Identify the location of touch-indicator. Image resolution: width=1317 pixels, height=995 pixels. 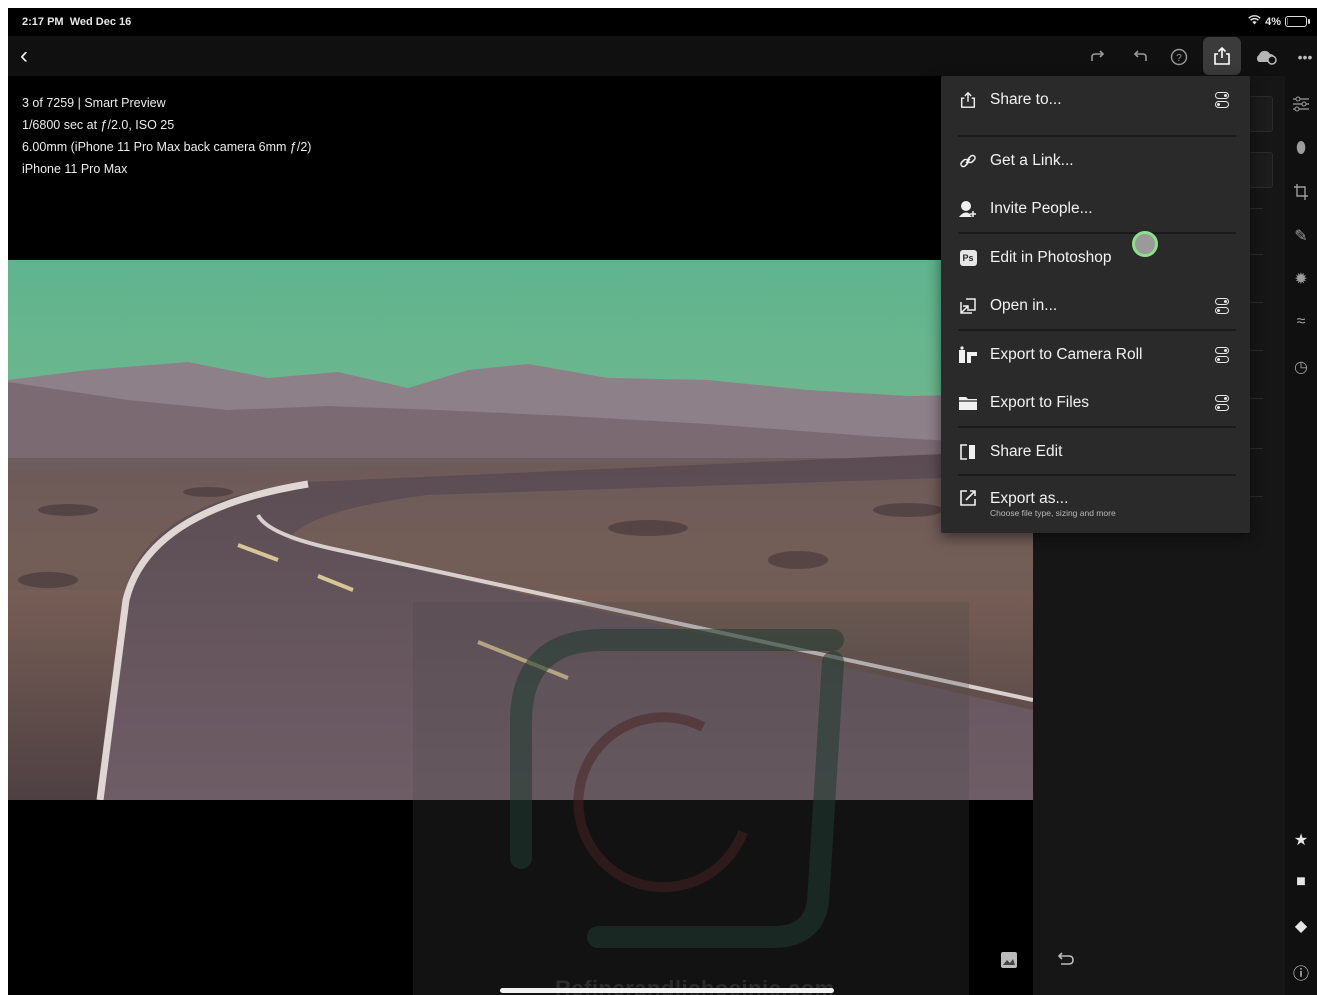
(1145, 244).